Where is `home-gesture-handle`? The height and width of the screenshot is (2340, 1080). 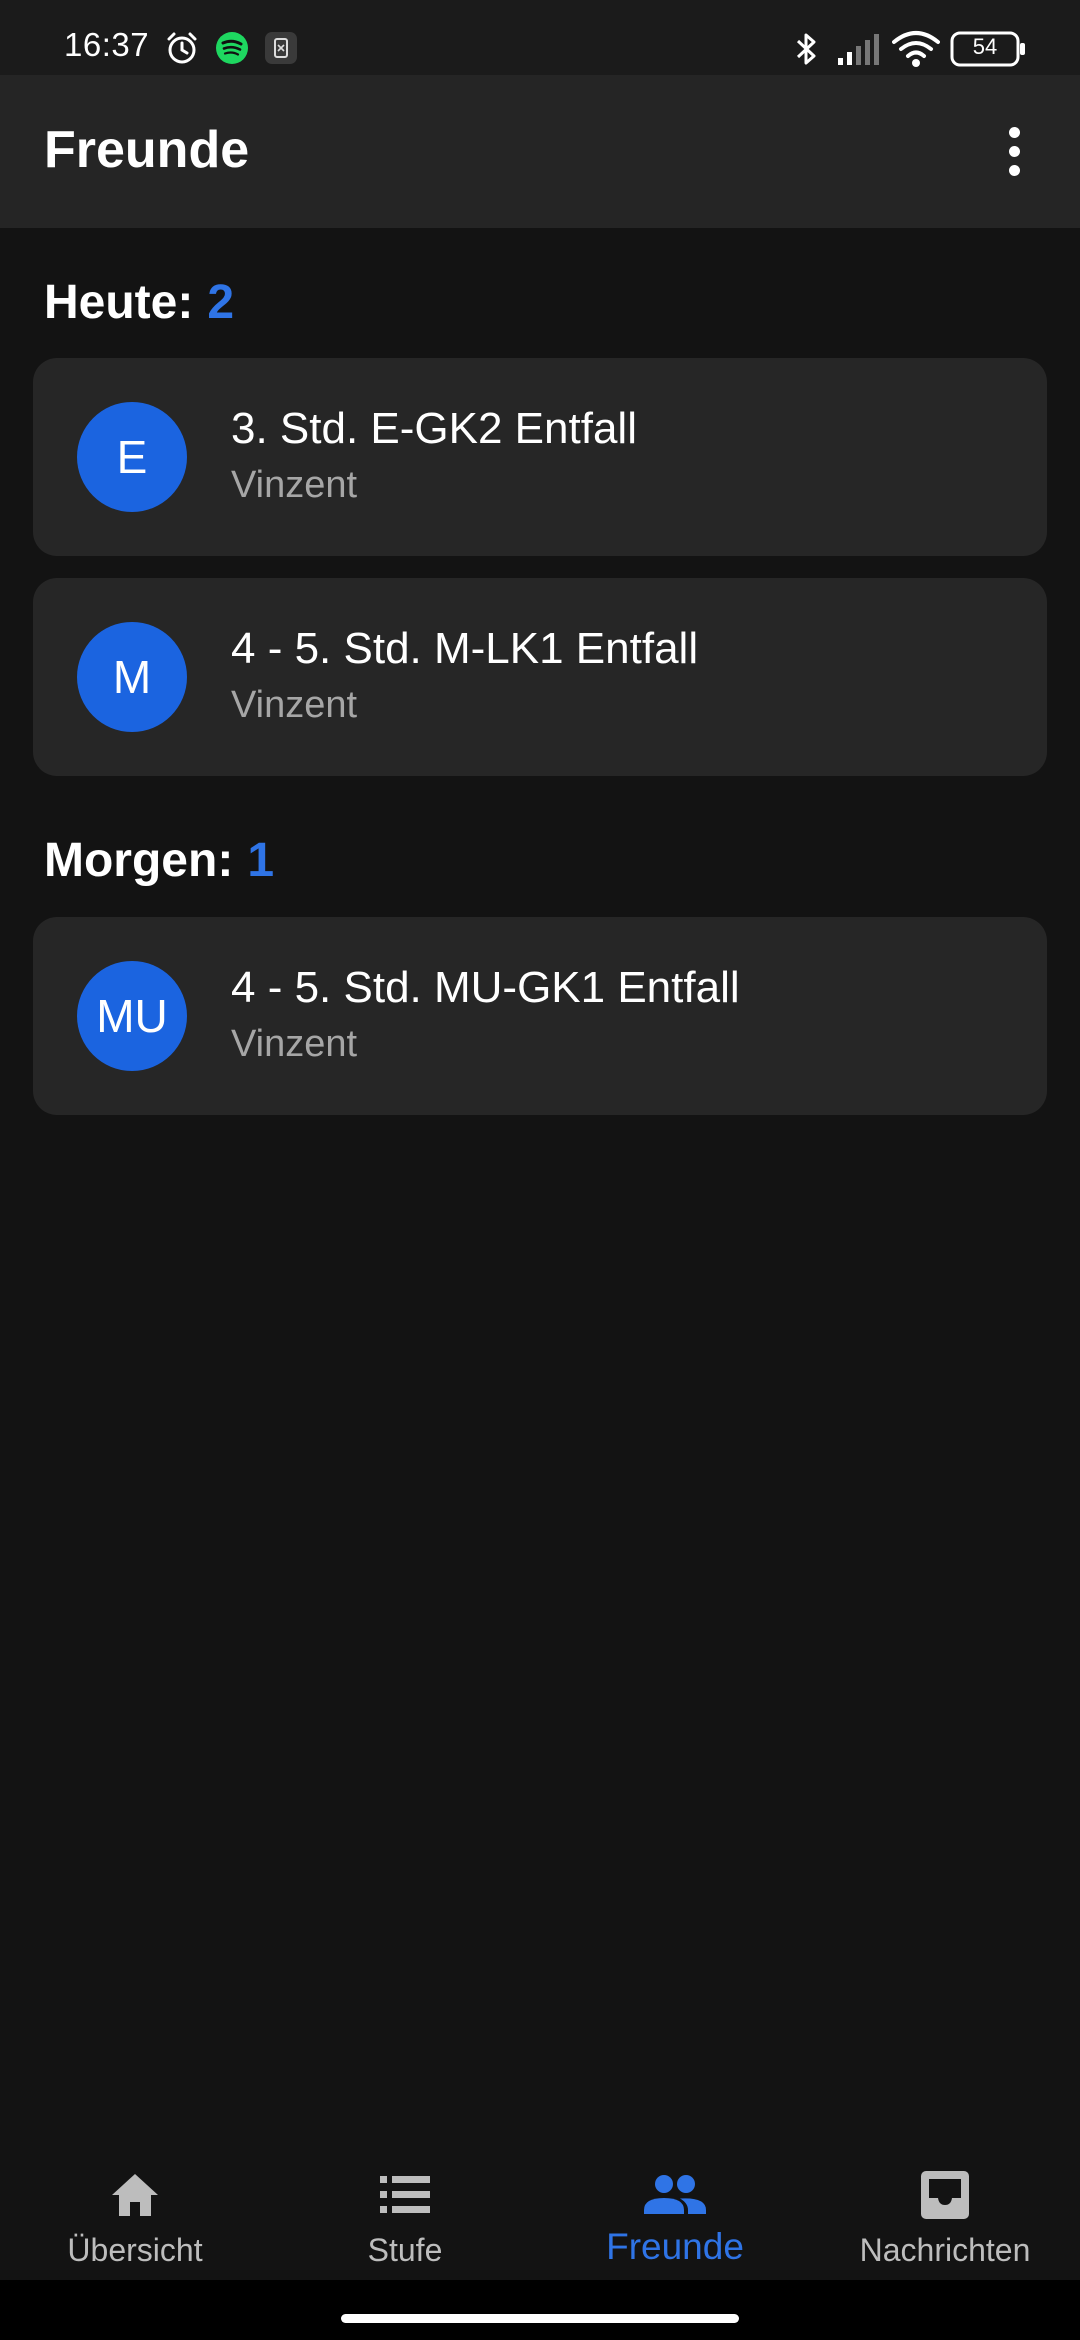 home-gesture-handle is located at coordinates (540, 2318).